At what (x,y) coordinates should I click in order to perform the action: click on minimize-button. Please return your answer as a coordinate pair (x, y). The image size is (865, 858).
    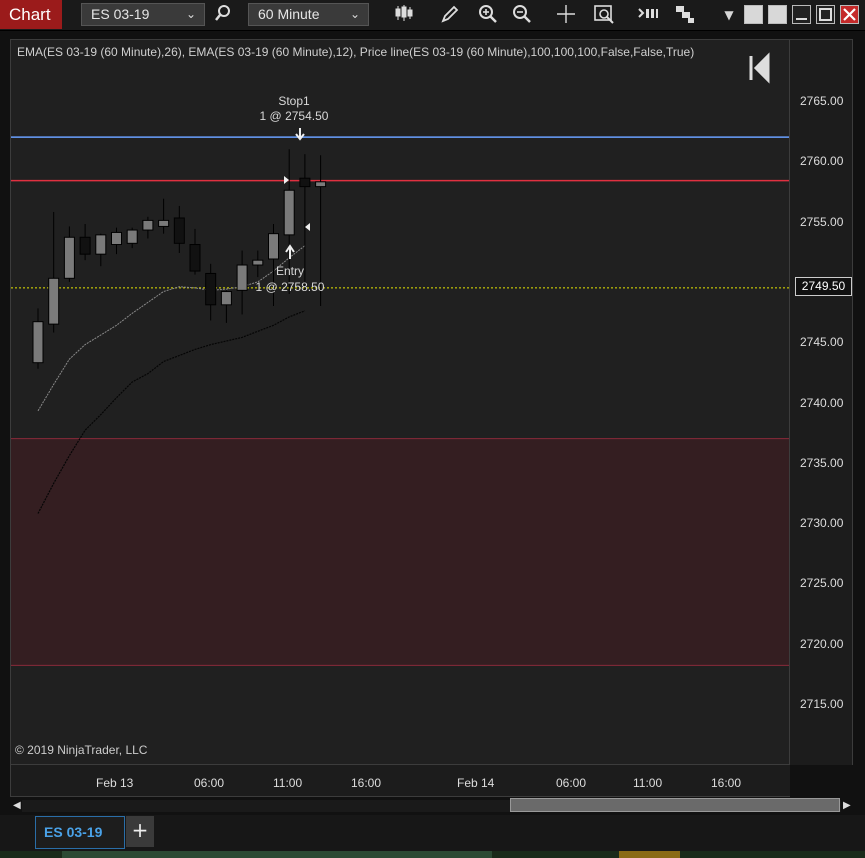
    Looking at the image, I should click on (801, 14).